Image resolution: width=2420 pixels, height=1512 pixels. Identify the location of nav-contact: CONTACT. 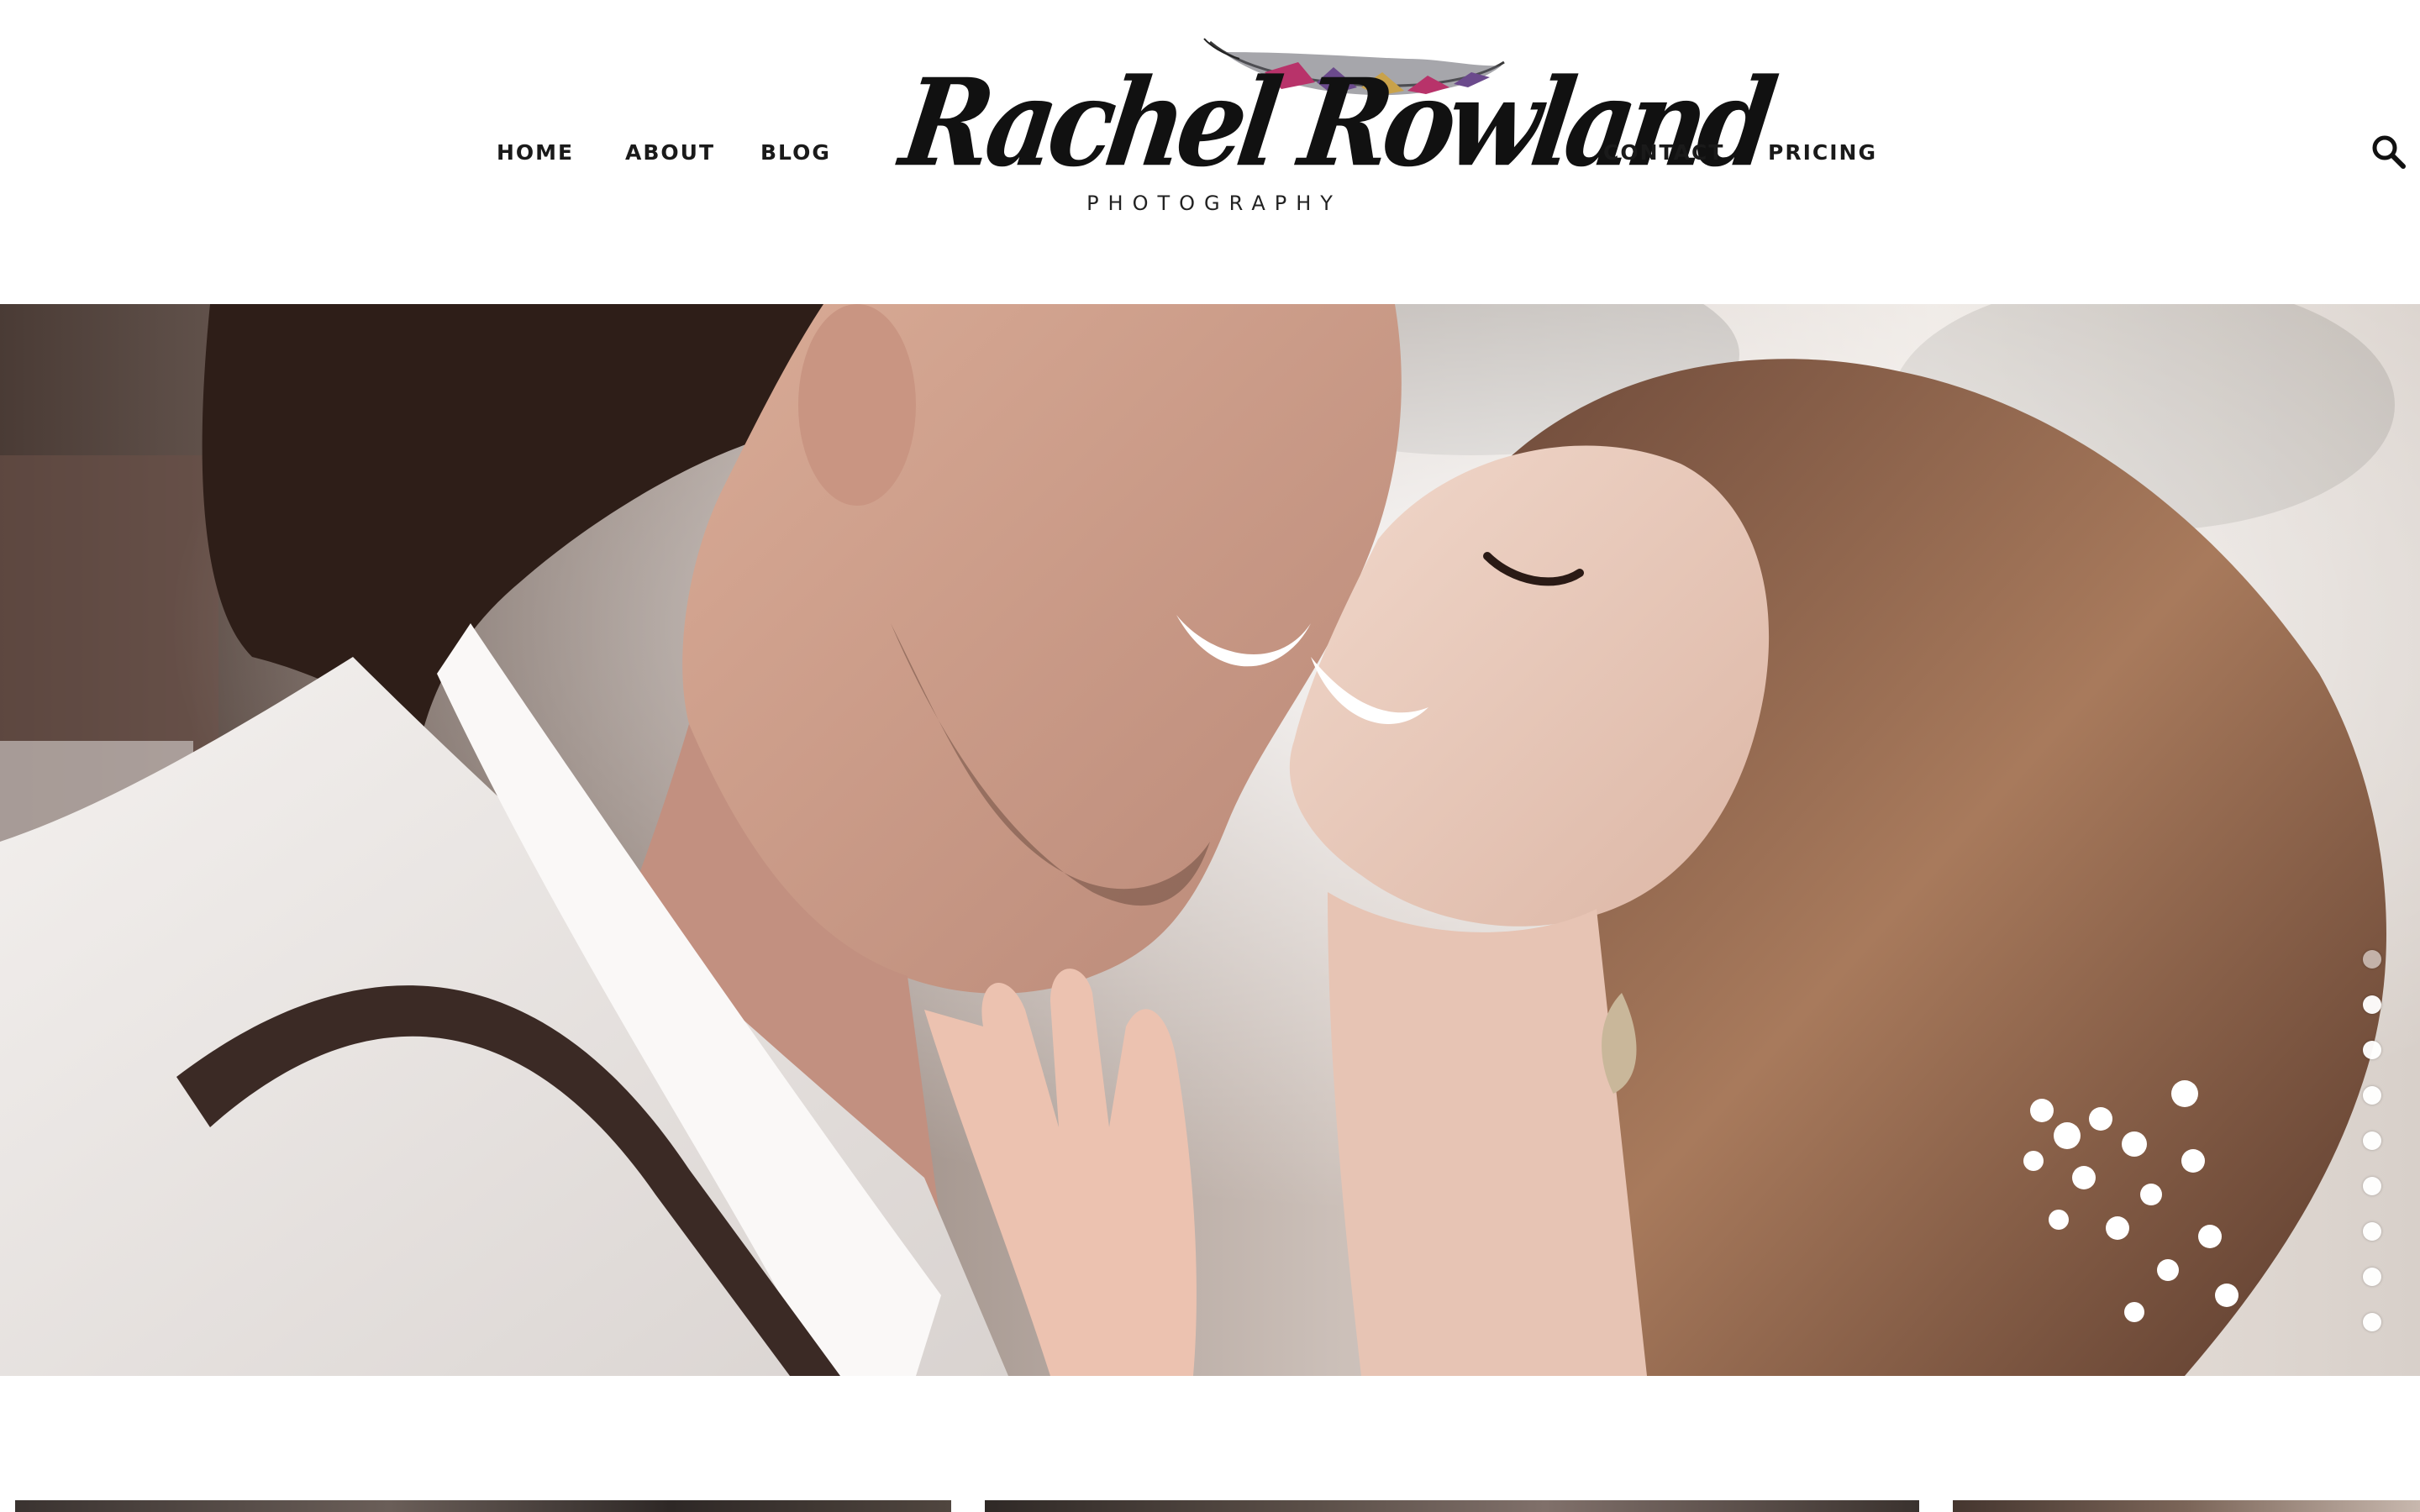
(1663, 153).